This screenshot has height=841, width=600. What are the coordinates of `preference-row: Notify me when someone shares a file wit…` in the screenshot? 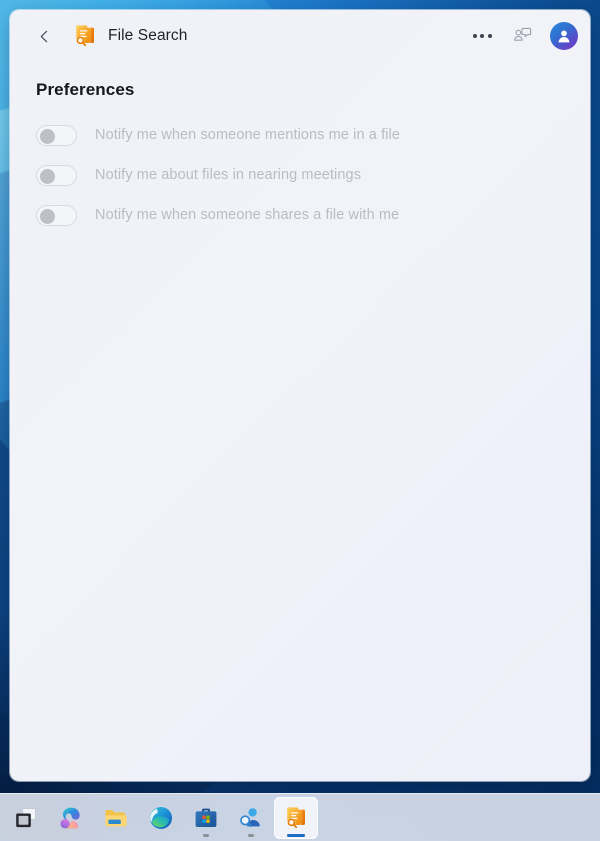 It's located at (300, 215).